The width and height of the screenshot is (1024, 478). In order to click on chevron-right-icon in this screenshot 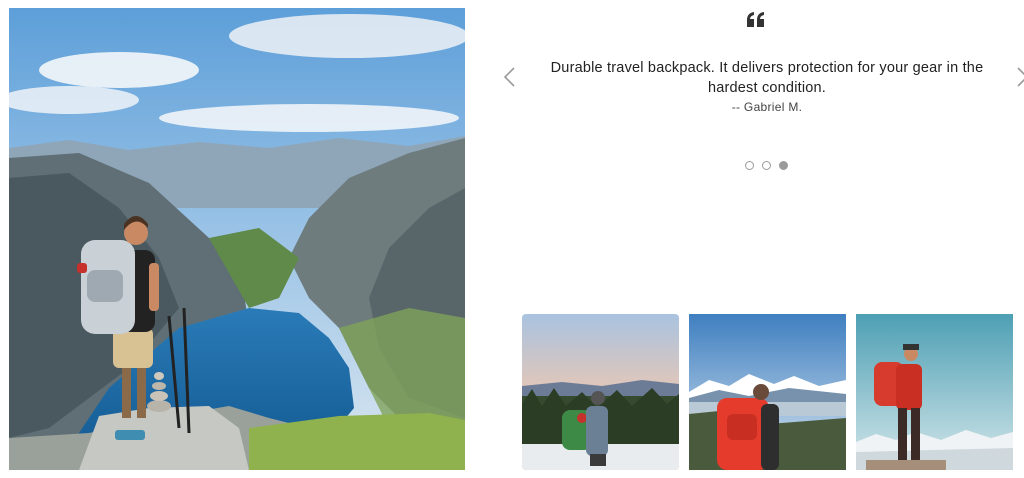, I will do `click(1020, 77)`.